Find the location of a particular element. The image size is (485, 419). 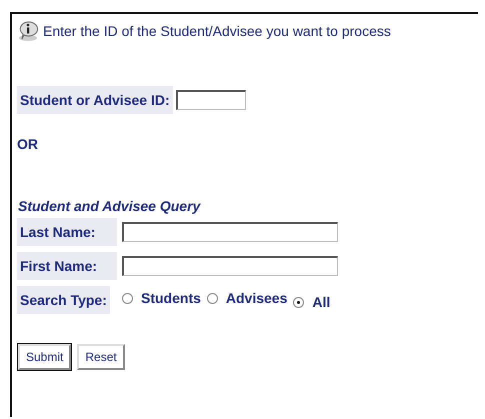

radio-option: All is located at coordinates (311, 302).